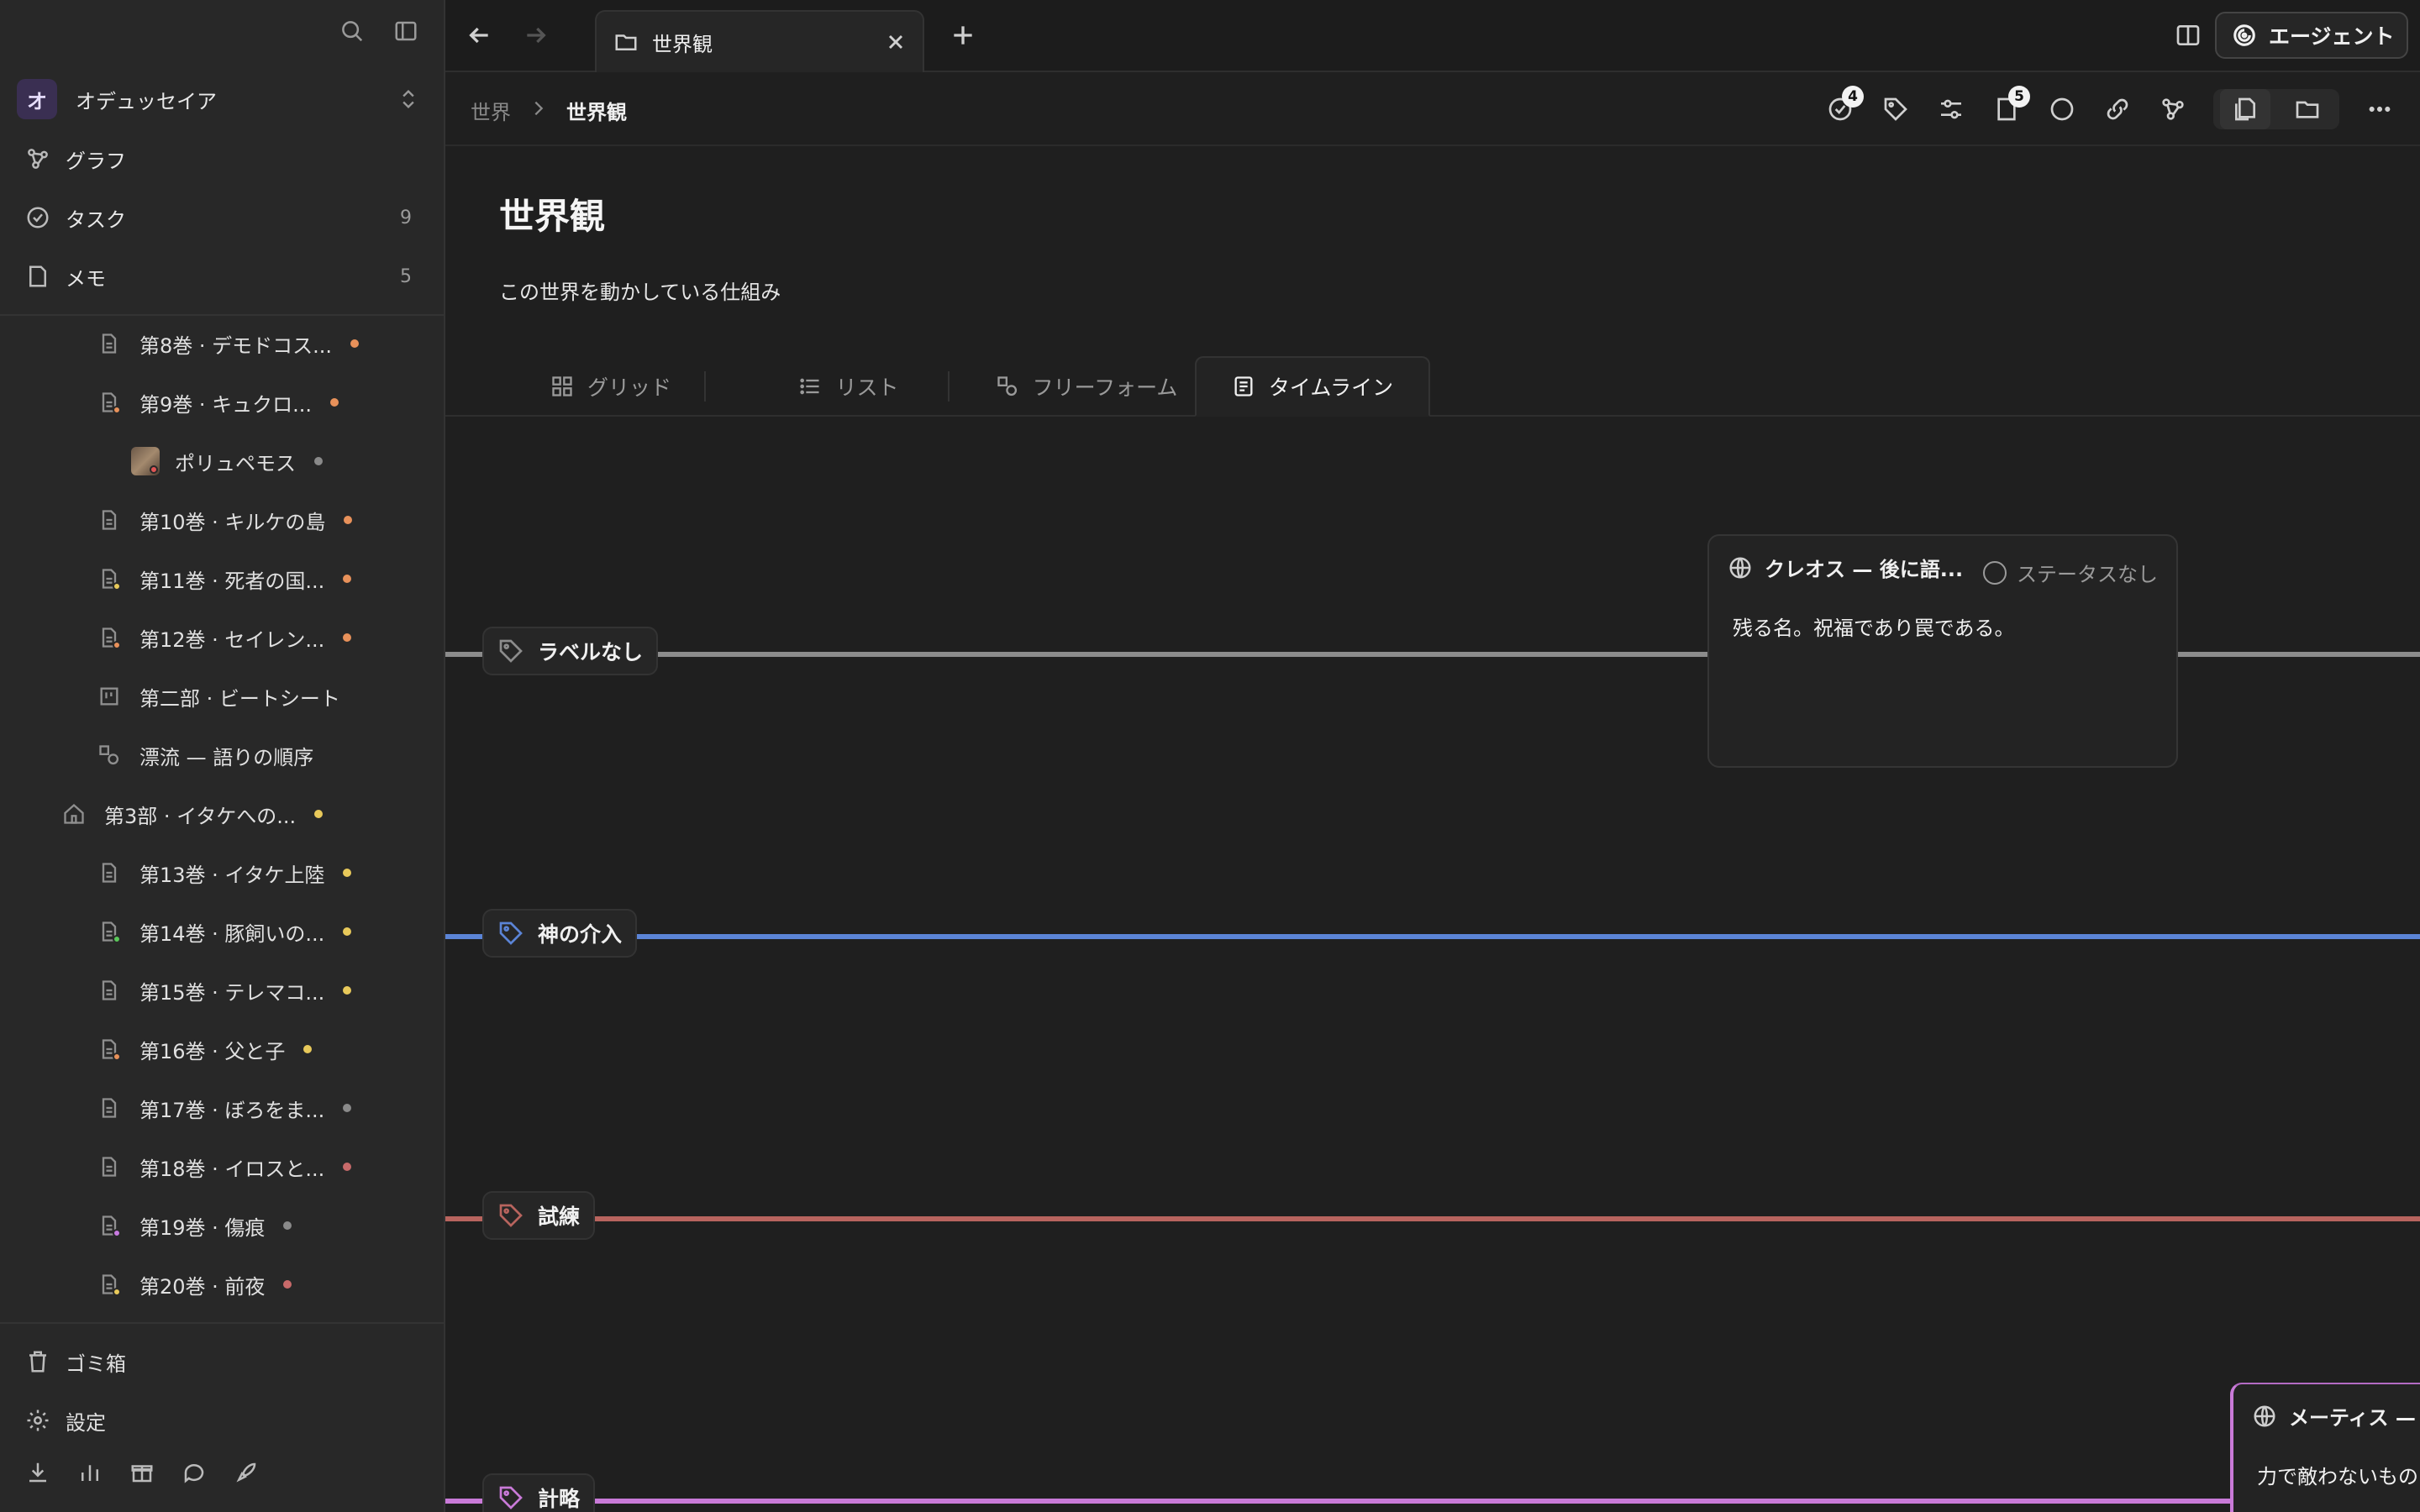 Image resolution: width=2420 pixels, height=1512 pixels. What do you see at coordinates (1942, 651) in the screenshot?
I see `timeline-card: クレオス — 後に語... ステータスなし 残る名。祝福であり罠である。` at bounding box center [1942, 651].